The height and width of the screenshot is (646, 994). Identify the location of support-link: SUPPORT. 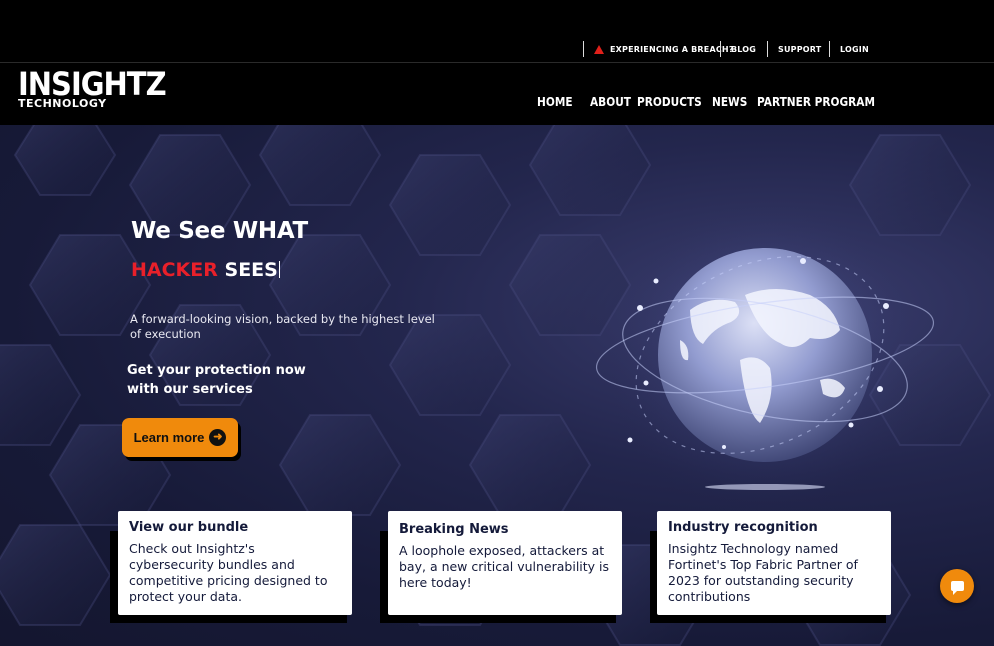
(794, 49).